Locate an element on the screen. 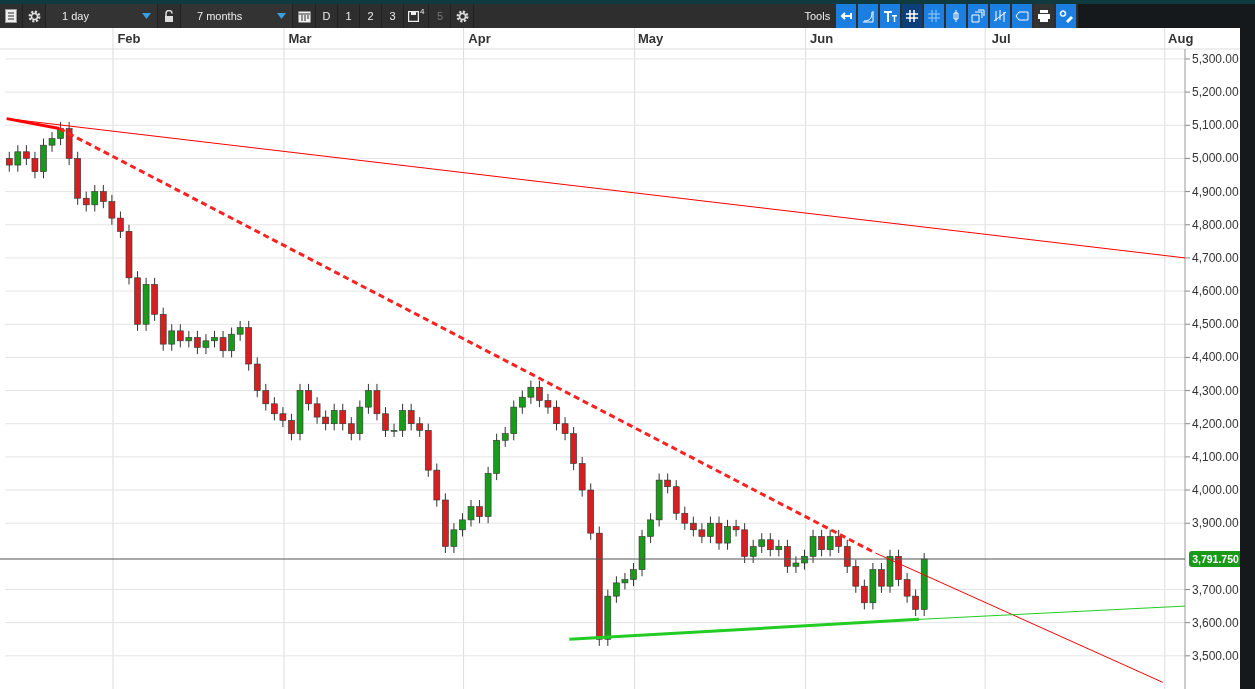 This screenshot has height=689, width=1255. price-axis-label: 4,100.00 is located at coordinates (1215, 456).